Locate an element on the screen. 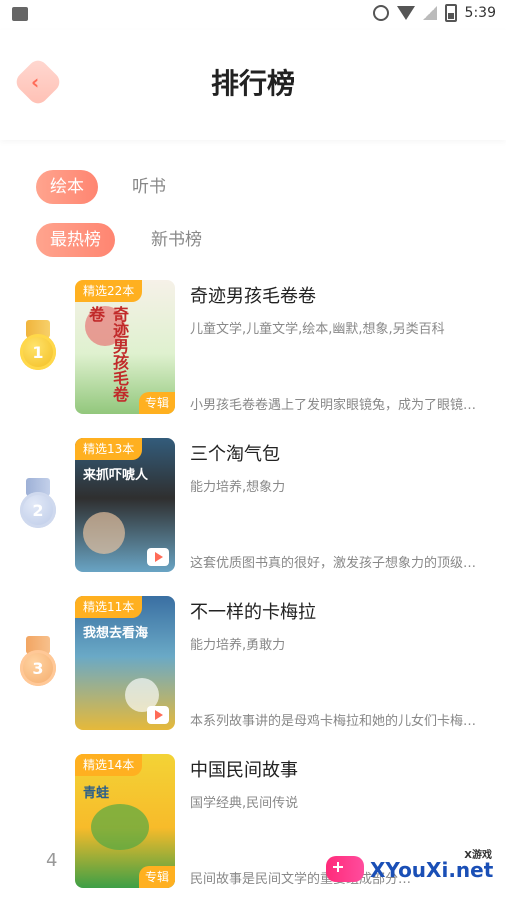 This screenshot has width=506, height=900. secondary-tabs: 最热榜 新书榜 is located at coordinates (126, 240).